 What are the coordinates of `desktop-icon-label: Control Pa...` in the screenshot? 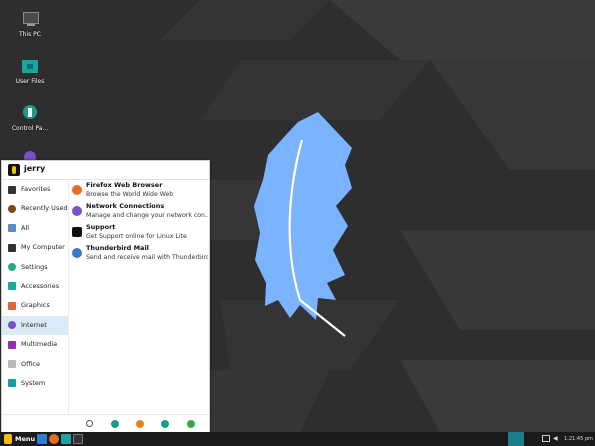 It's located at (30, 128).